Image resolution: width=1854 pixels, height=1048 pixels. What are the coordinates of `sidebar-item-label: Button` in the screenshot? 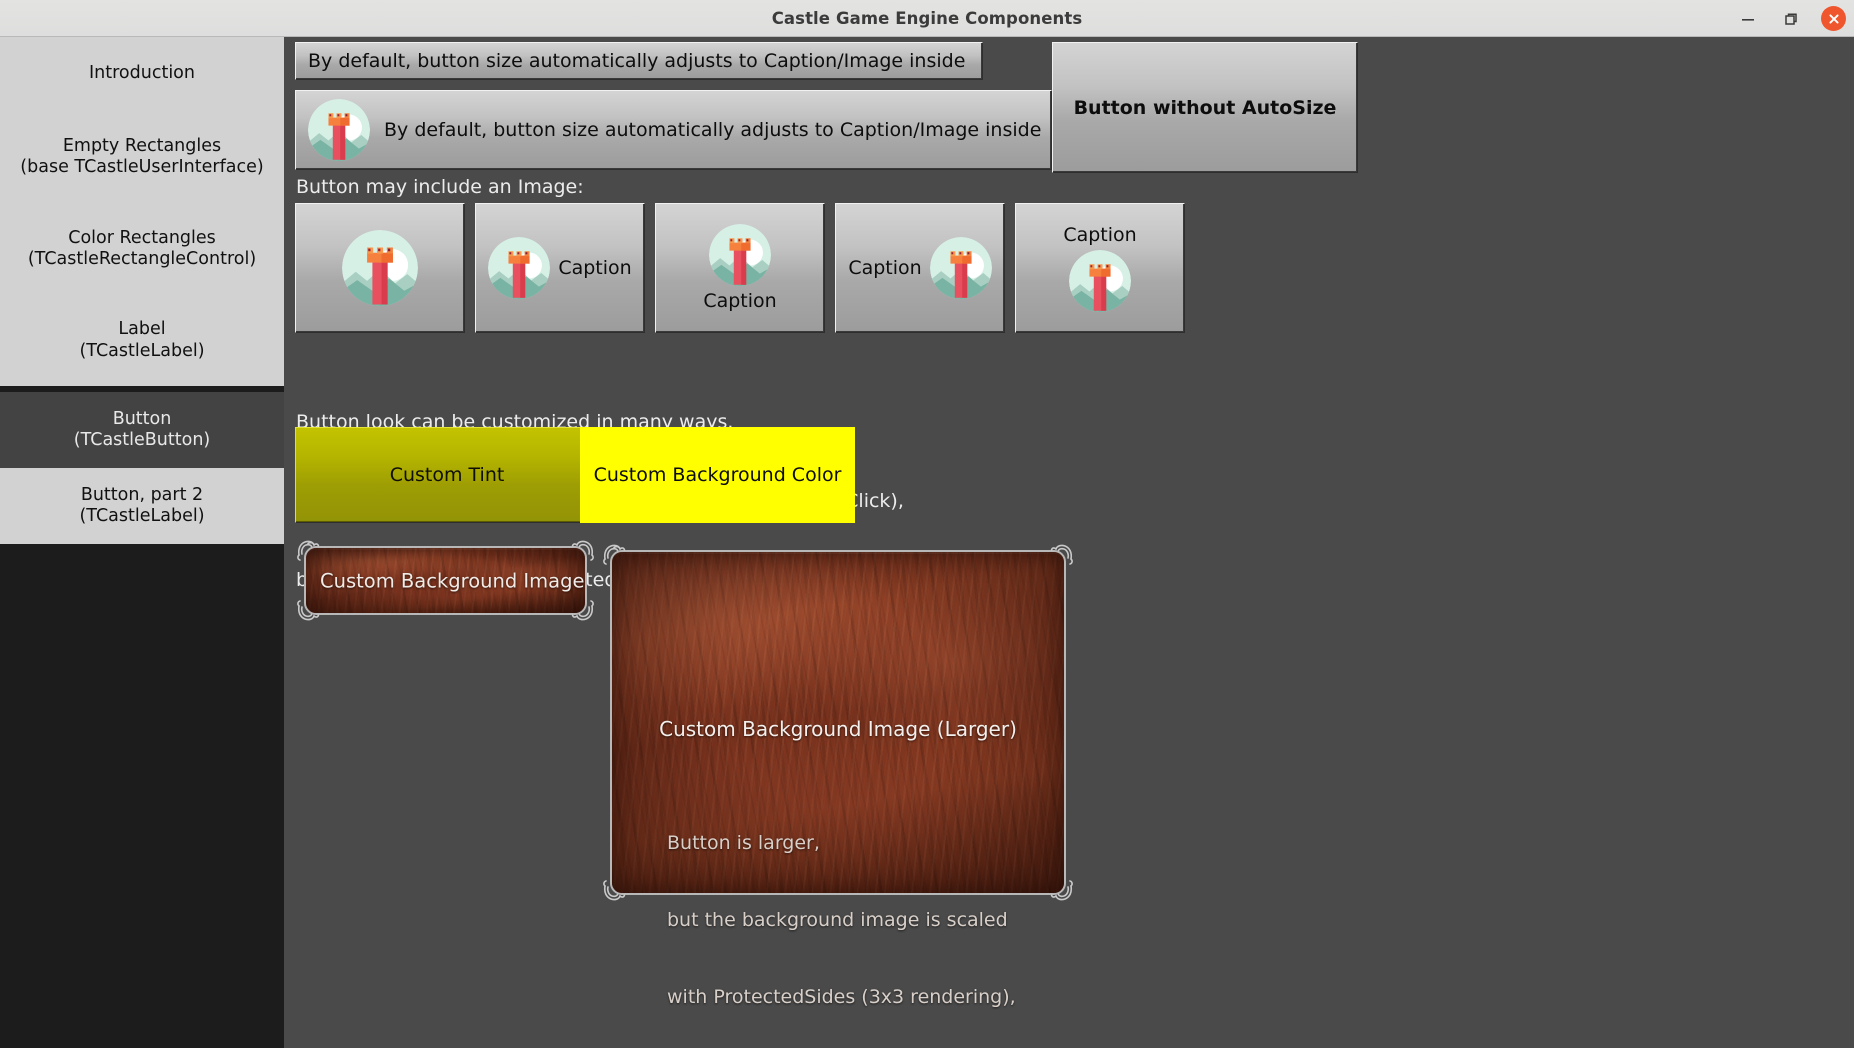 It's located at (142, 418).